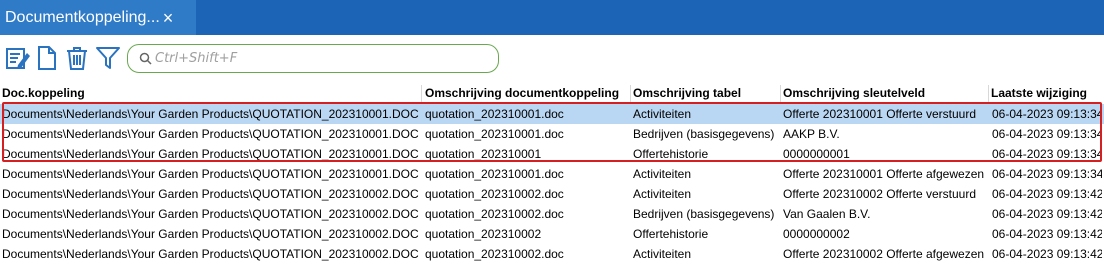  I want to click on search-input, so click(320, 58).